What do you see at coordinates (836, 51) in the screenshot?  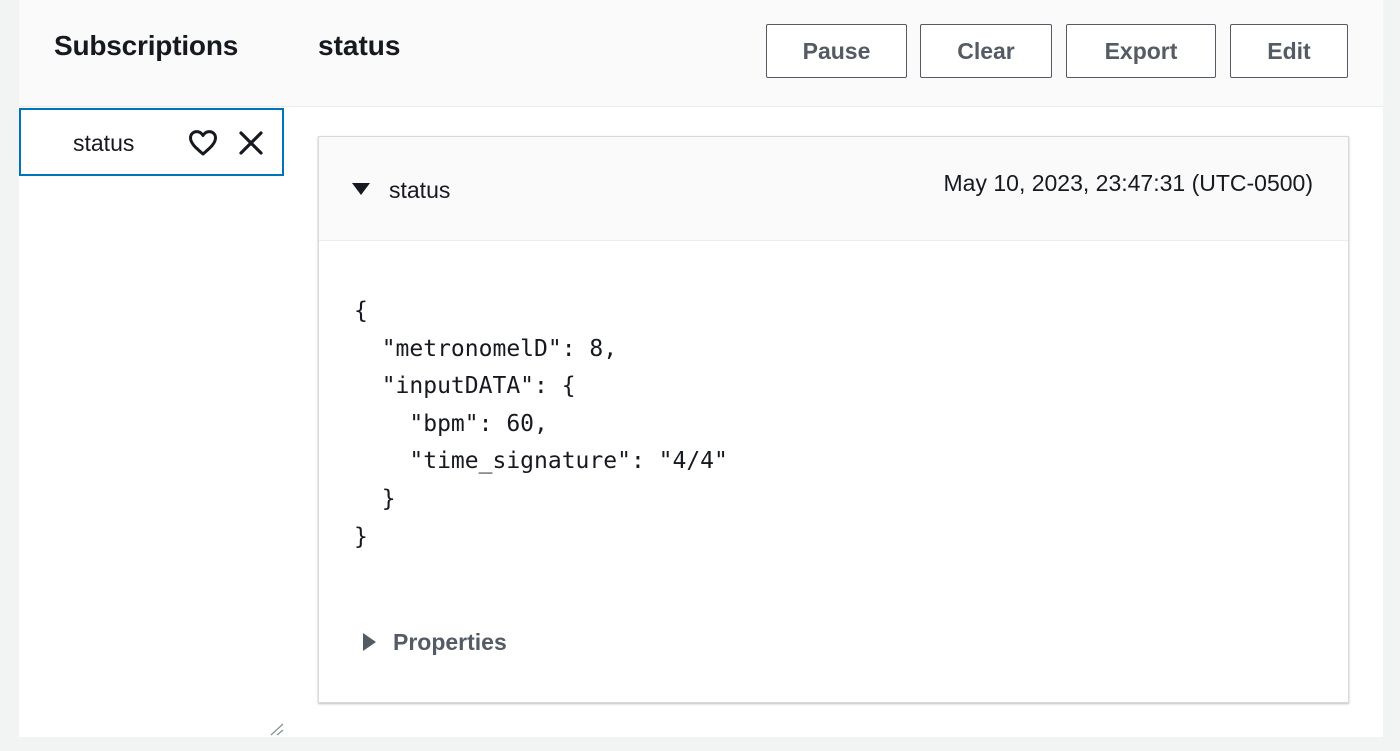 I see `pause-button: Pause` at bounding box center [836, 51].